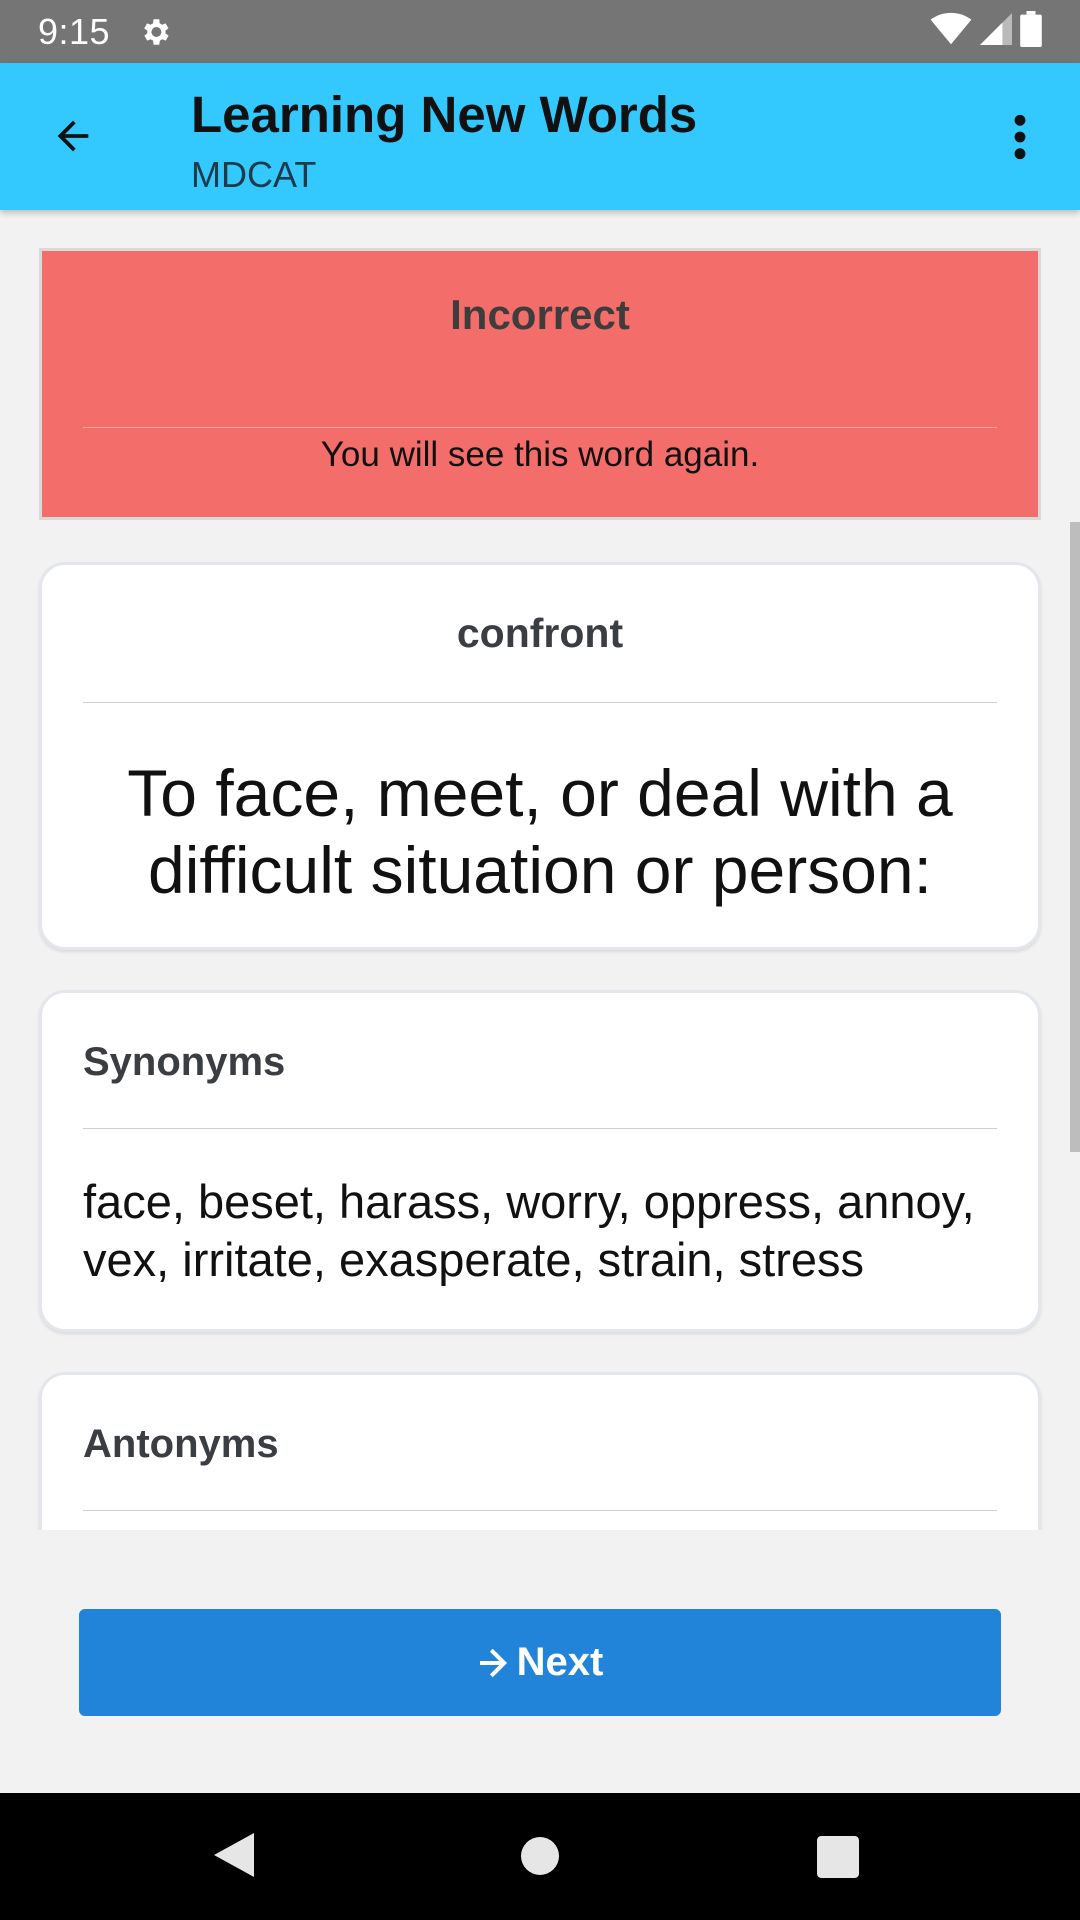 The image size is (1080, 1920). What do you see at coordinates (838, 1859) in the screenshot?
I see `nav-recents-icon` at bounding box center [838, 1859].